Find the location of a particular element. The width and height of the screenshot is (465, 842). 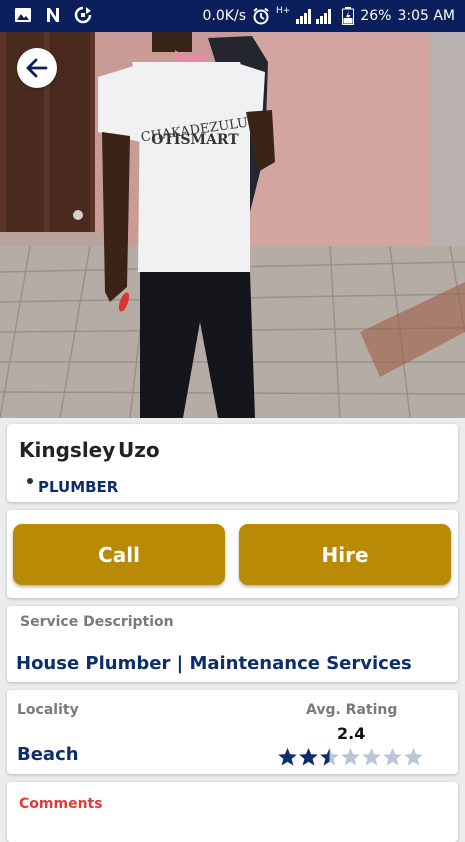

back-button is located at coordinates (37, 68).